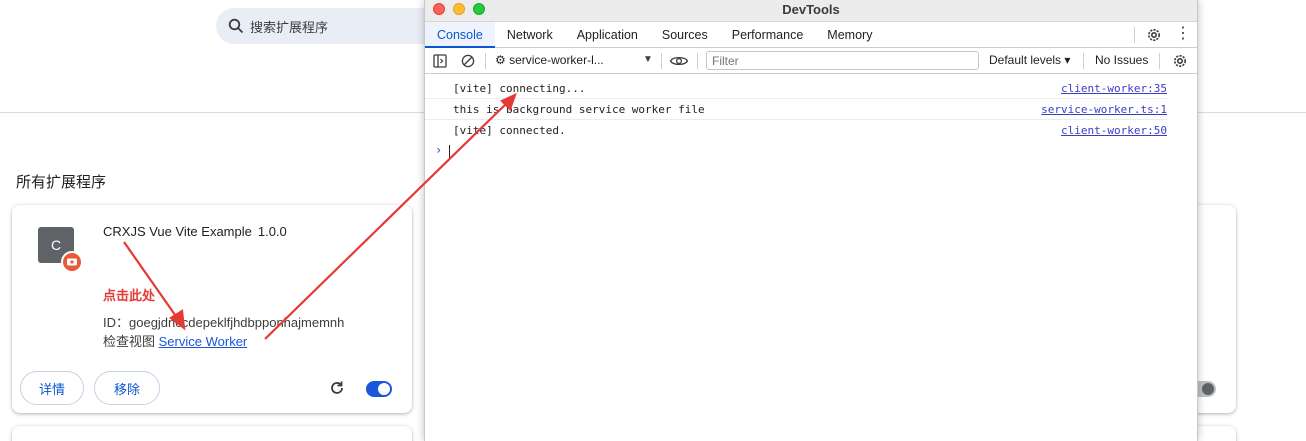 Image resolution: width=1306 pixels, height=441 pixels. I want to click on window-title: DevTools, so click(811, 9).